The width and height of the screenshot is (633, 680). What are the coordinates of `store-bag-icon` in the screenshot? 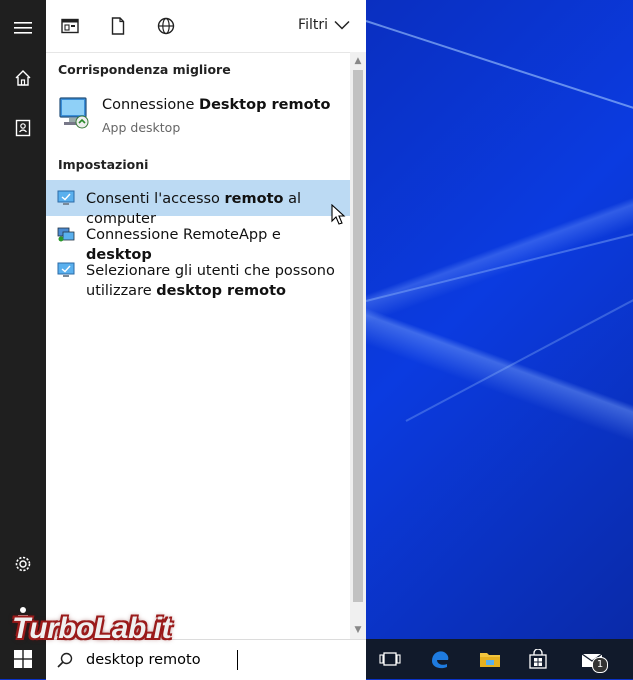 It's located at (538, 659).